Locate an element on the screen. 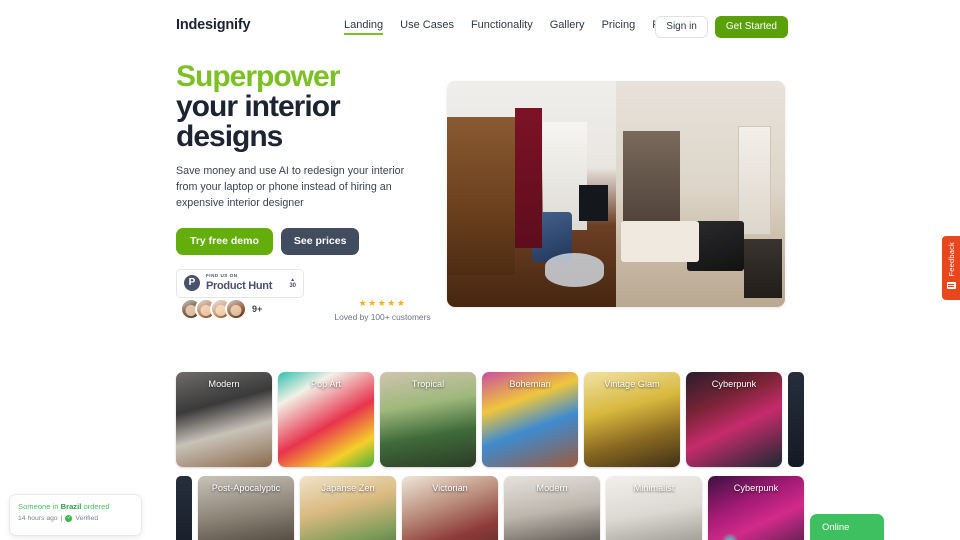  hero-image-before is located at coordinates (531, 194).